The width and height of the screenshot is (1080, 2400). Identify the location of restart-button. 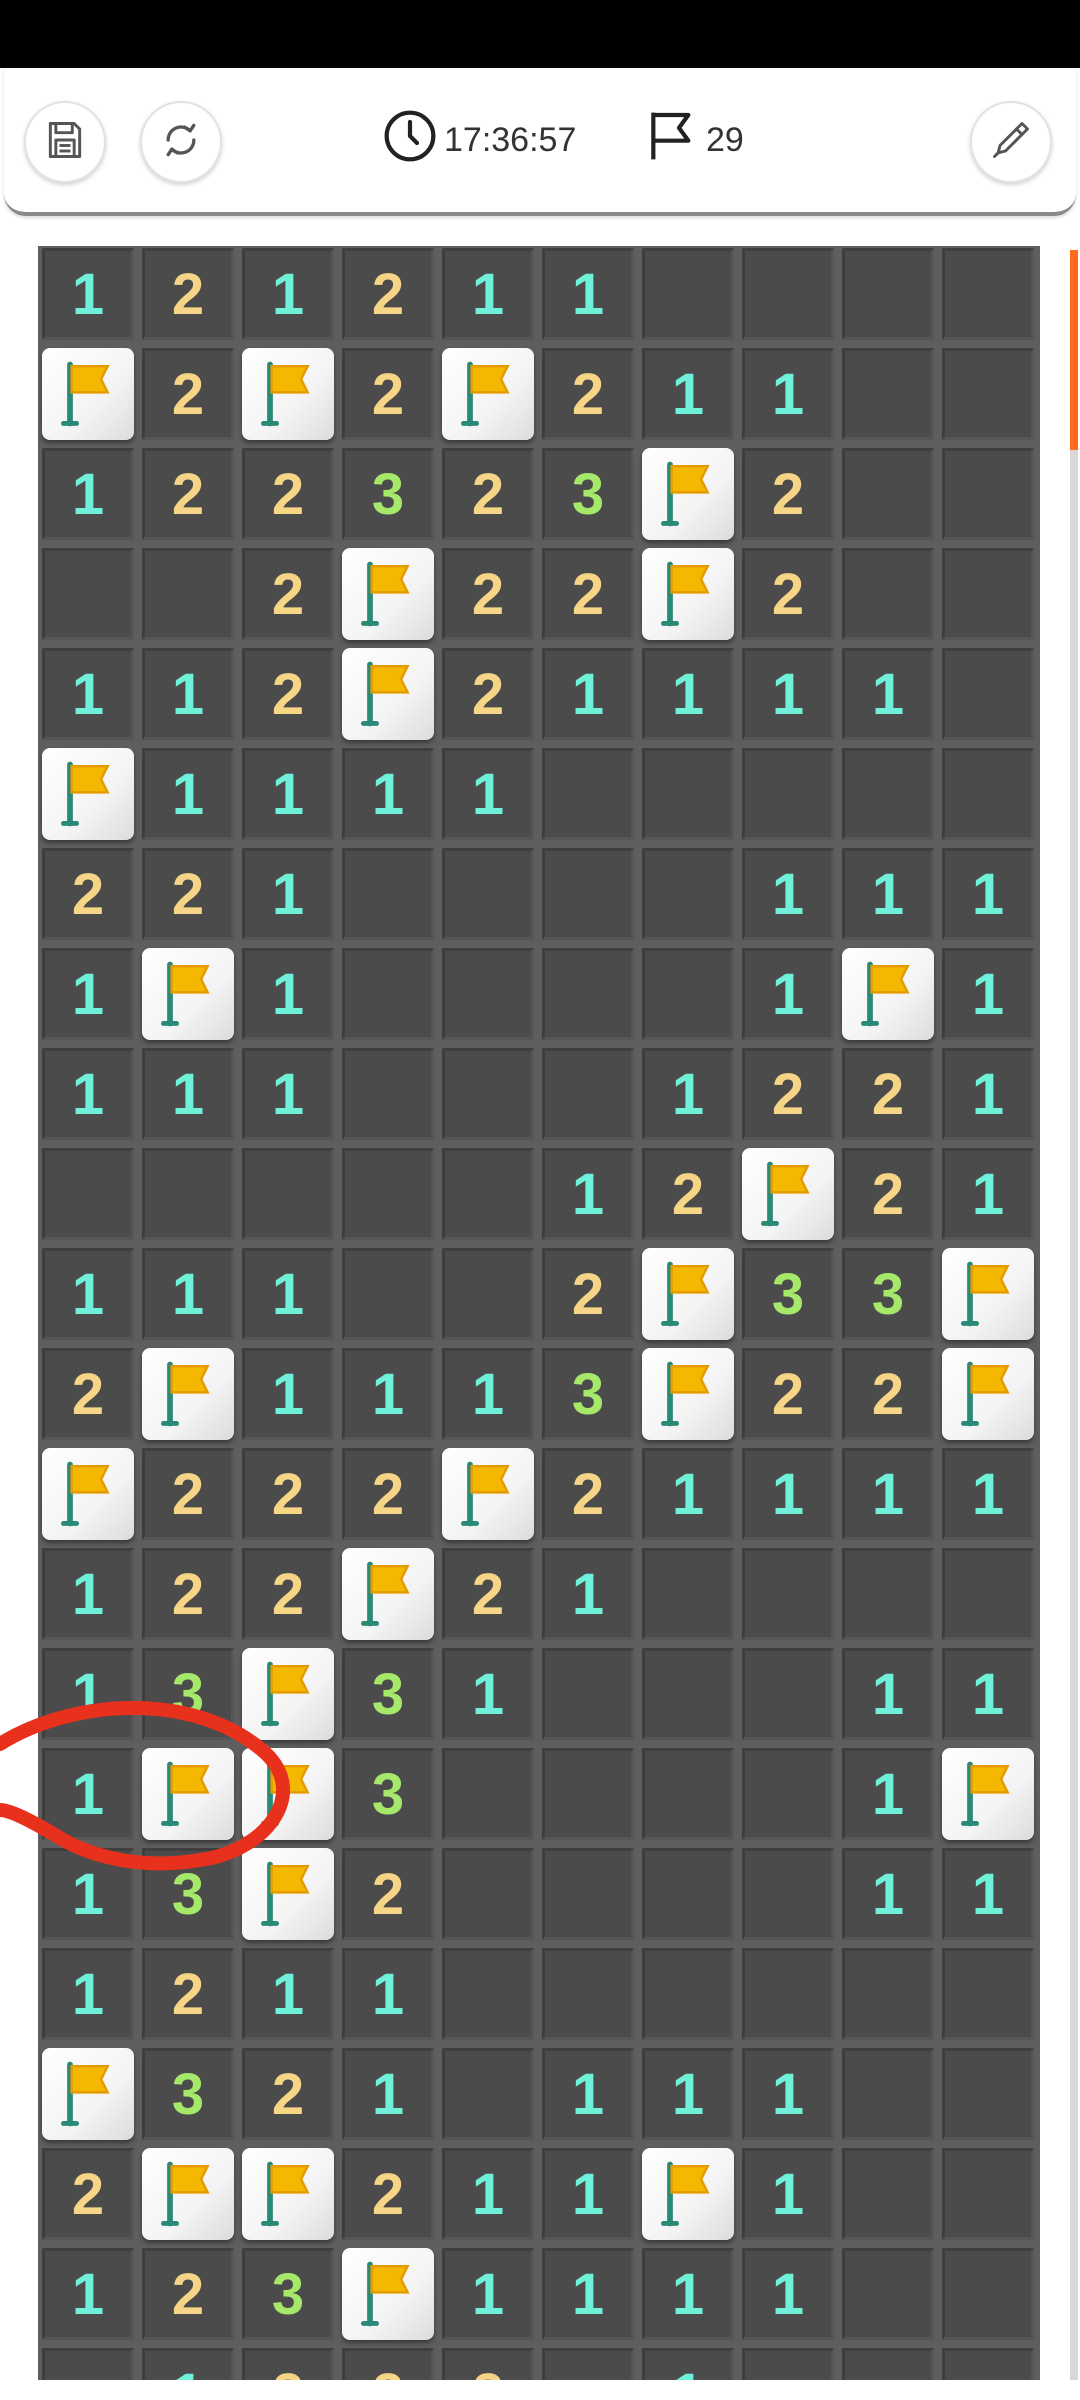
(181, 142).